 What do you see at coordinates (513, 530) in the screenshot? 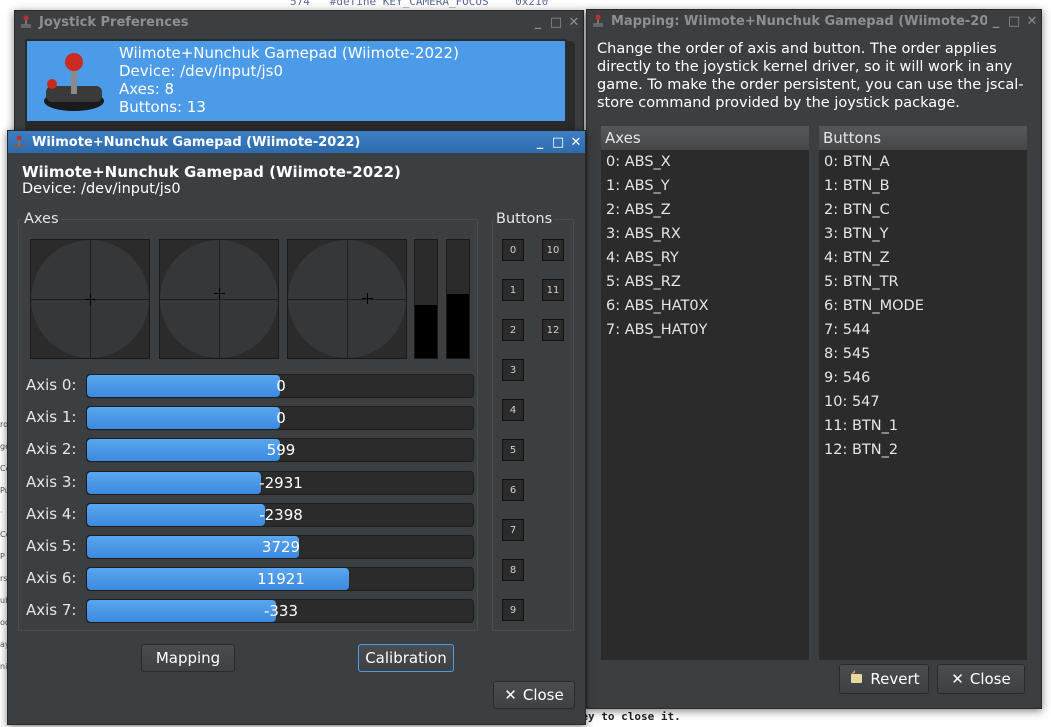
I see `joystick-button-indicator: 7` at bounding box center [513, 530].